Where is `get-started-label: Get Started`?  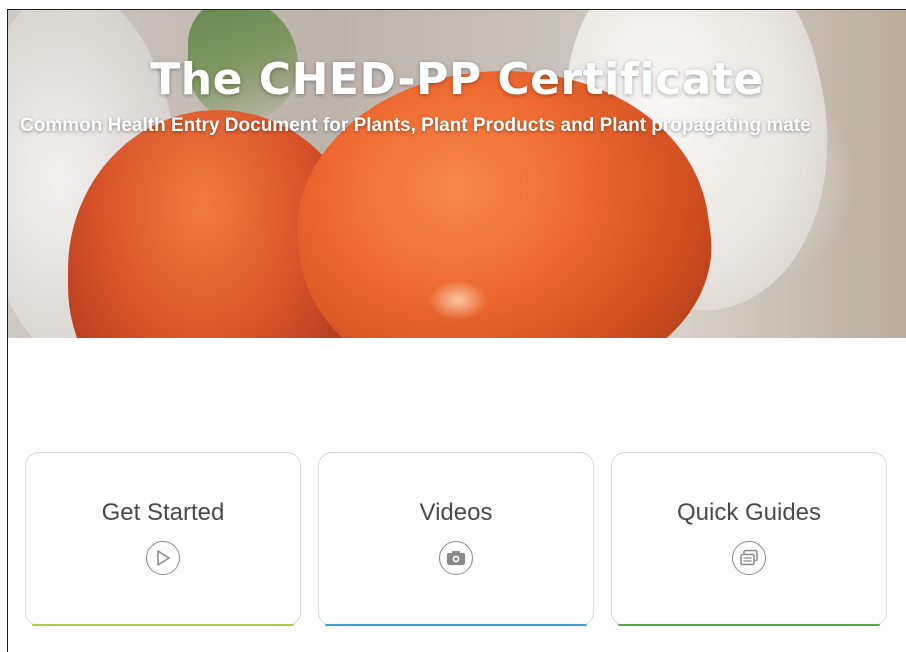
get-started-label: Get Started is located at coordinates (163, 512).